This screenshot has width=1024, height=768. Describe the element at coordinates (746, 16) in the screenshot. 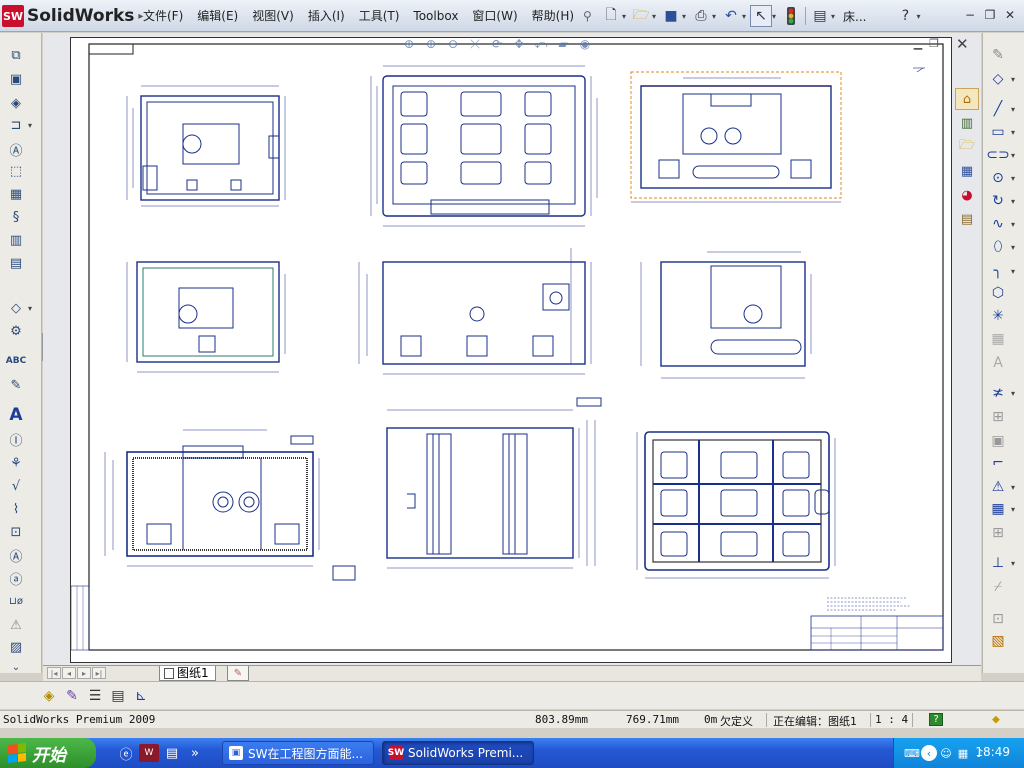

I see `undo-dropdown-icon: ▾` at that location.